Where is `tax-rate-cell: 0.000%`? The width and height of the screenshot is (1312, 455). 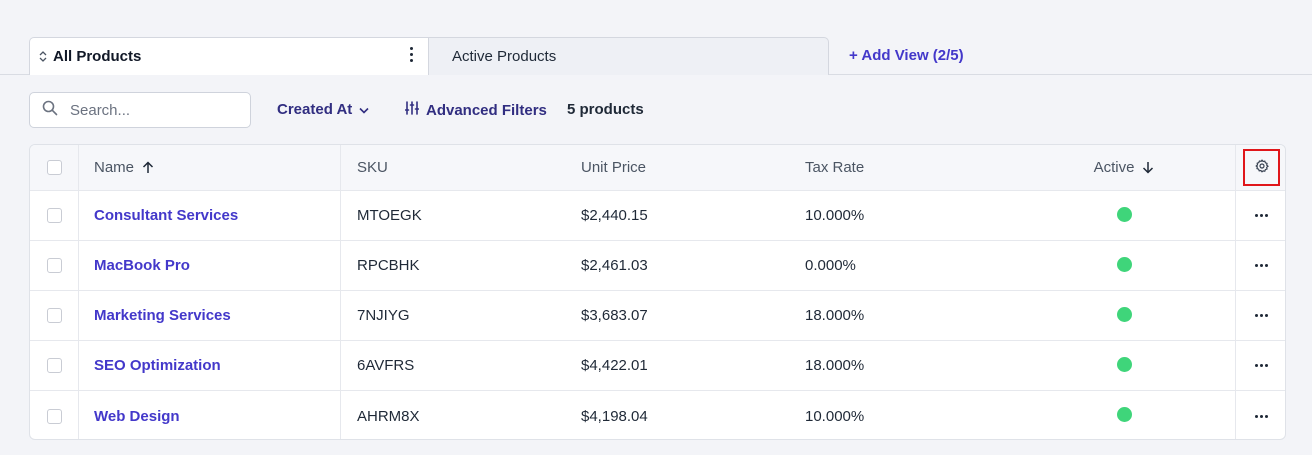
tax-rate-cell: 0.000% is located at coordinates (830, 265).